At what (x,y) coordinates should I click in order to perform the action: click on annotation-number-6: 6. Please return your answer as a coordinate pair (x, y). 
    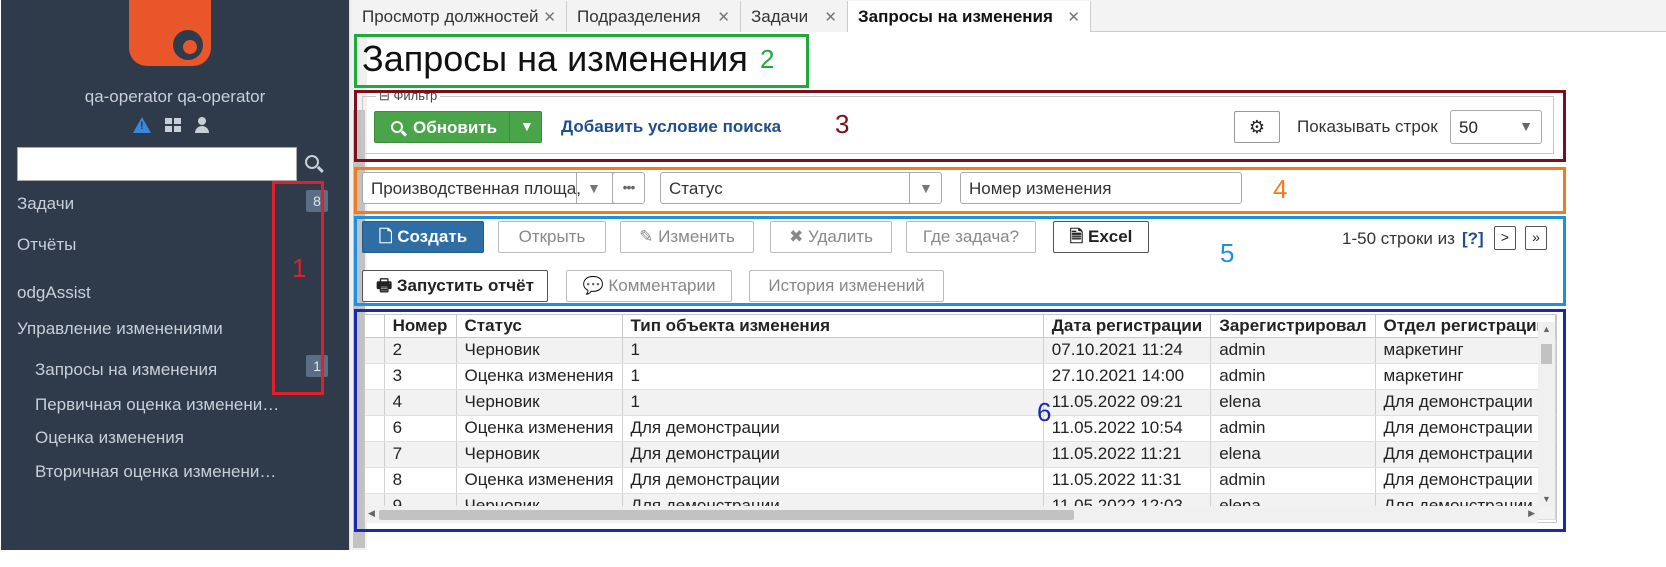
    Looking at the image, I should click on (1044, 412).